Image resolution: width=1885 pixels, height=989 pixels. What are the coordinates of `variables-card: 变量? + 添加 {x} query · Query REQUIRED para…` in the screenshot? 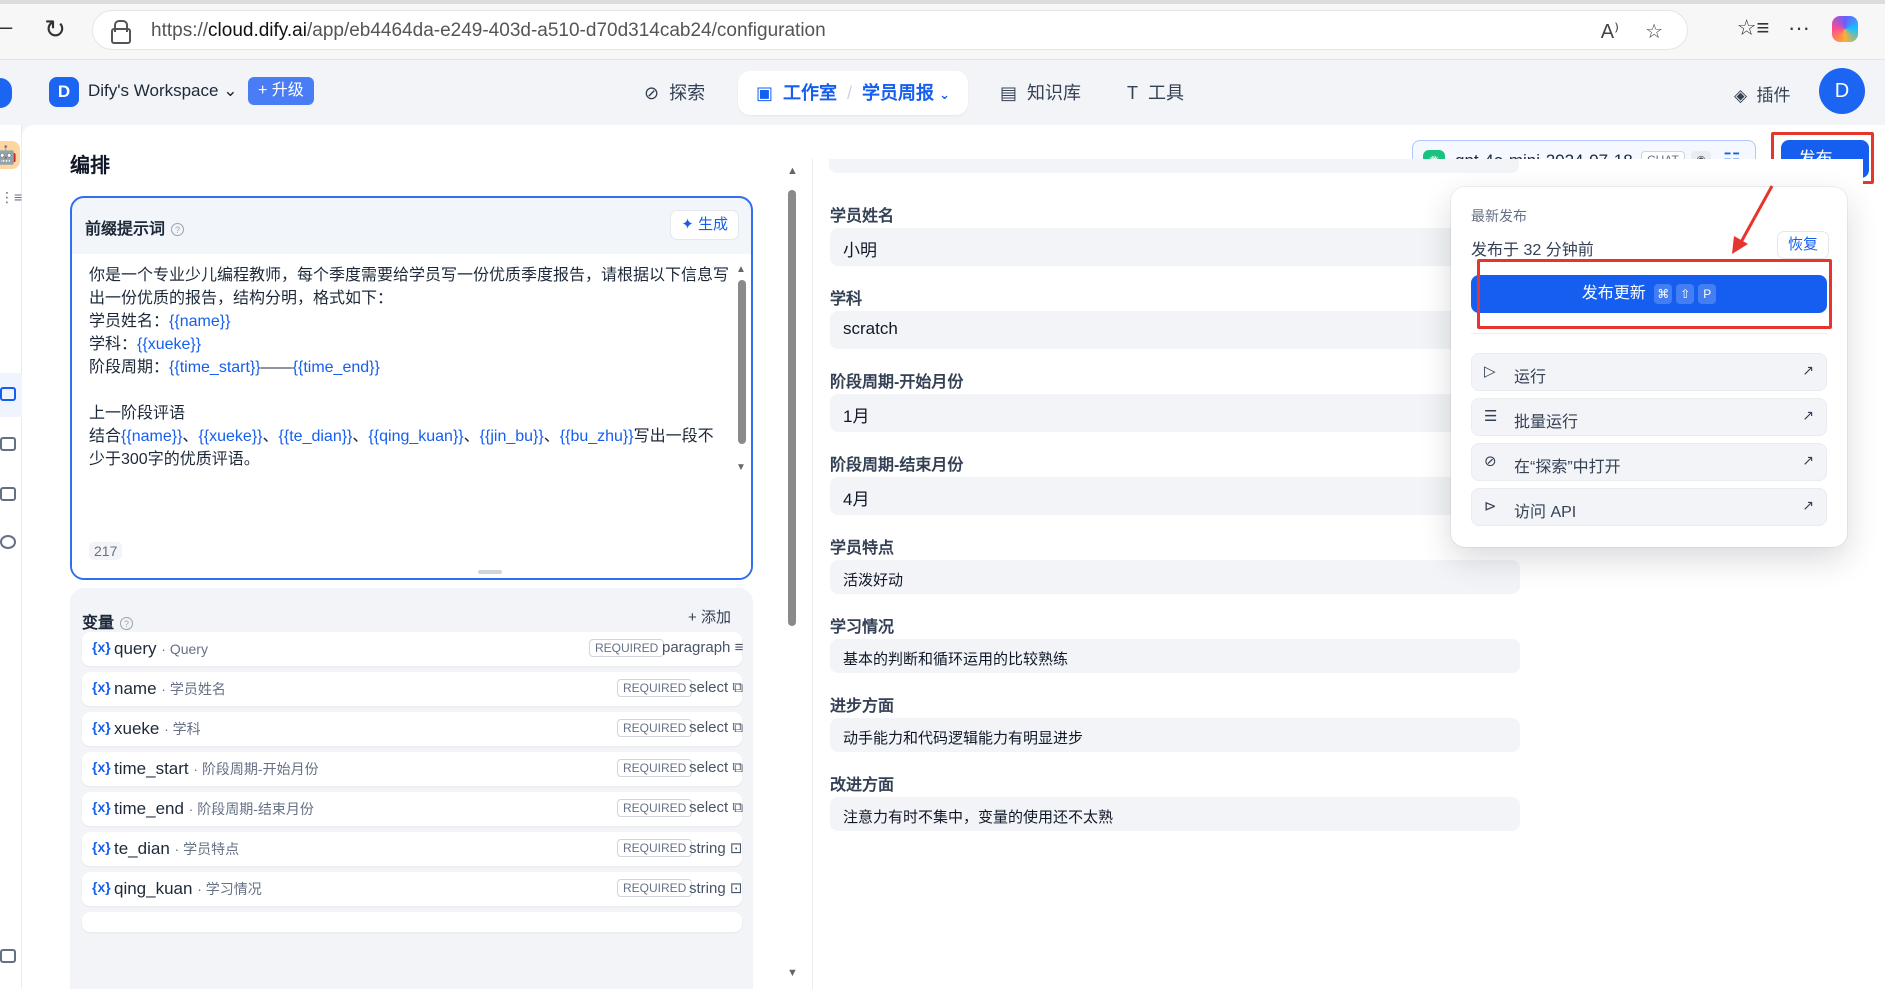 It's located at (411, 788).